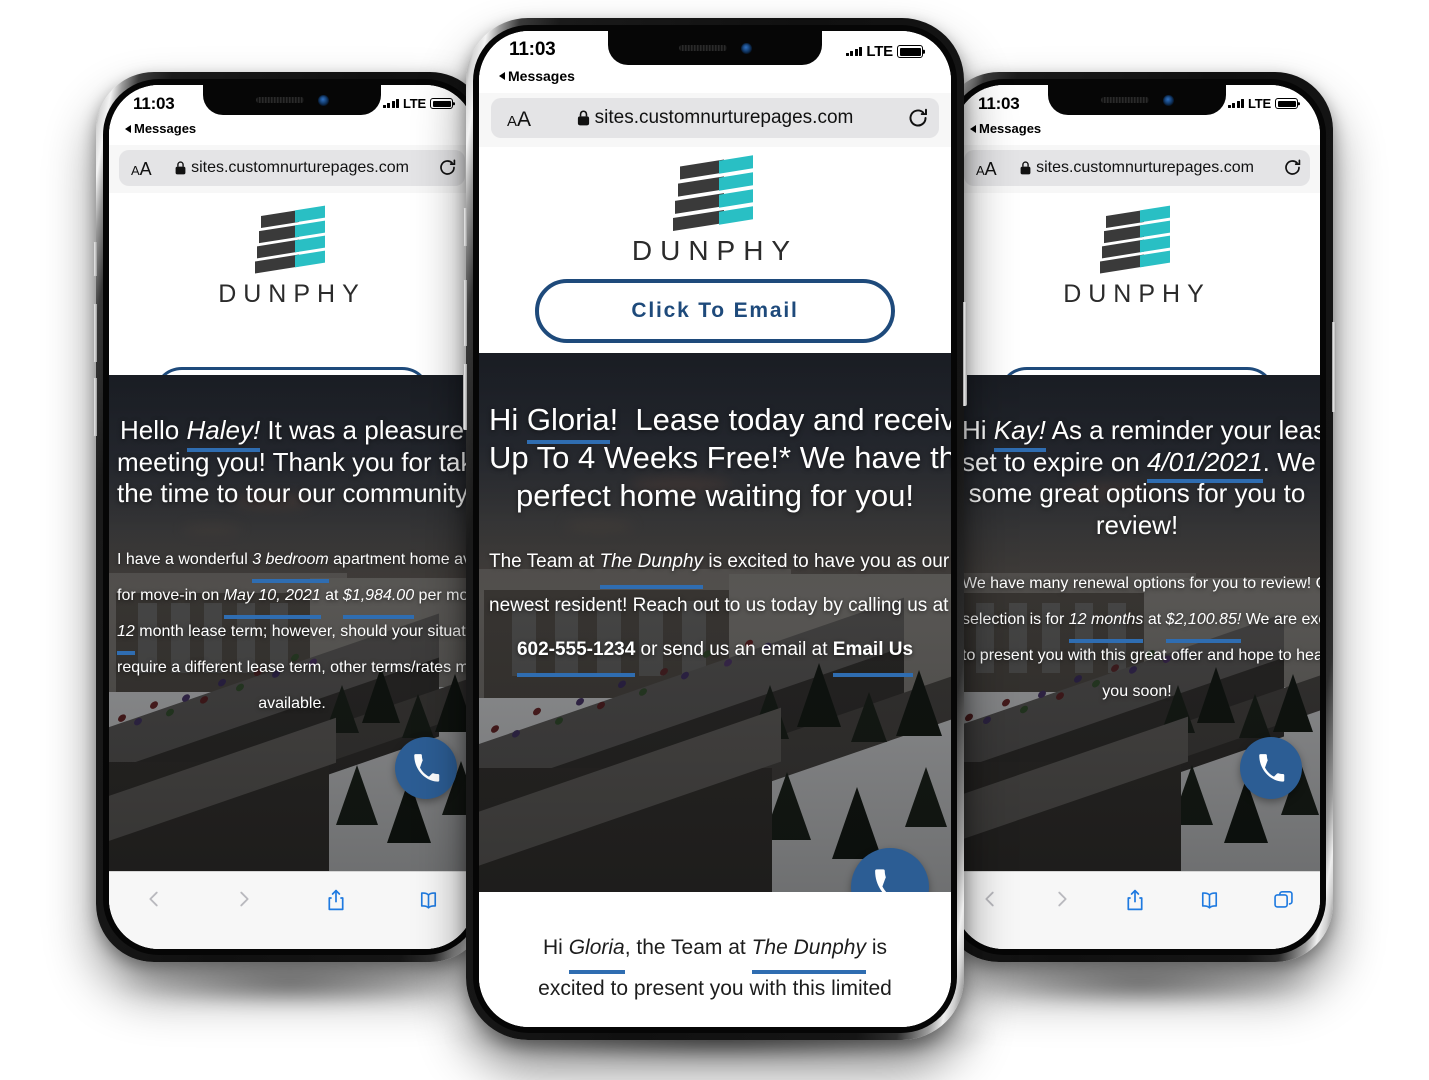 Image resolution: width=1429 pixels, height=1080 pixels. I want to click on signal-icon, so click(390, 103).